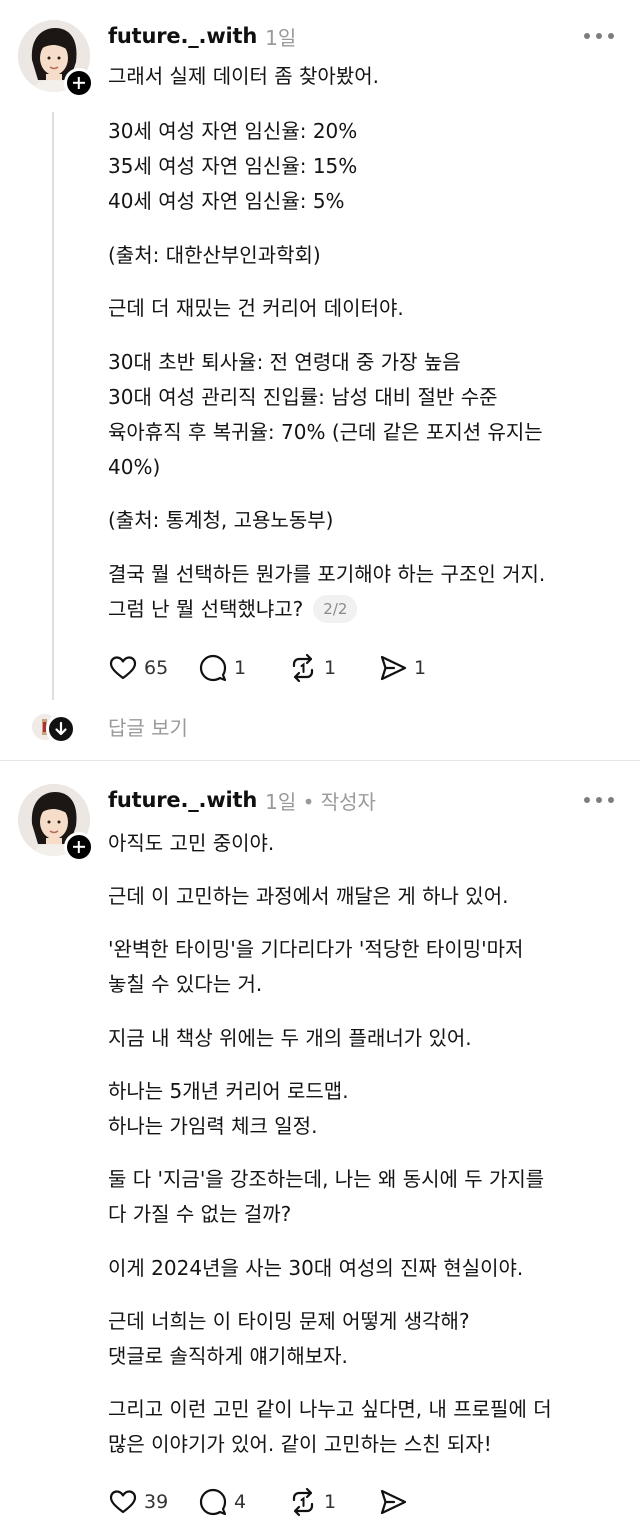  Describe the element at coordinates (289, 1321) in the screenshot. I see `post-text-line: 근데 너희는 이 타이밍 문제 어떻게 생각해?` at that location.